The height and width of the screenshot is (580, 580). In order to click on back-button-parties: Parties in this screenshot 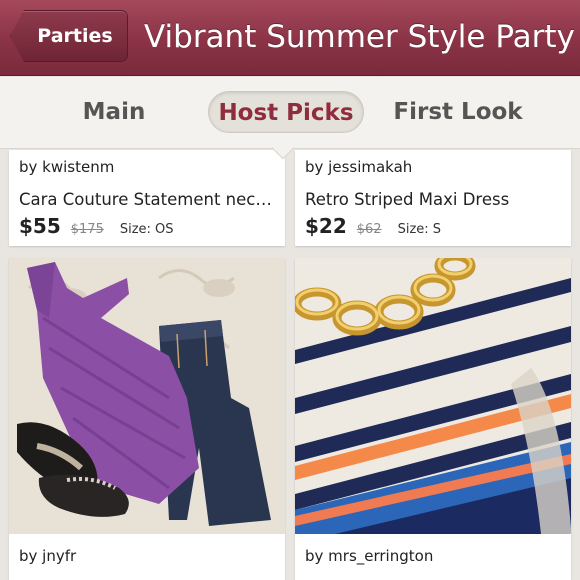, I will do `click(69, 36)`.